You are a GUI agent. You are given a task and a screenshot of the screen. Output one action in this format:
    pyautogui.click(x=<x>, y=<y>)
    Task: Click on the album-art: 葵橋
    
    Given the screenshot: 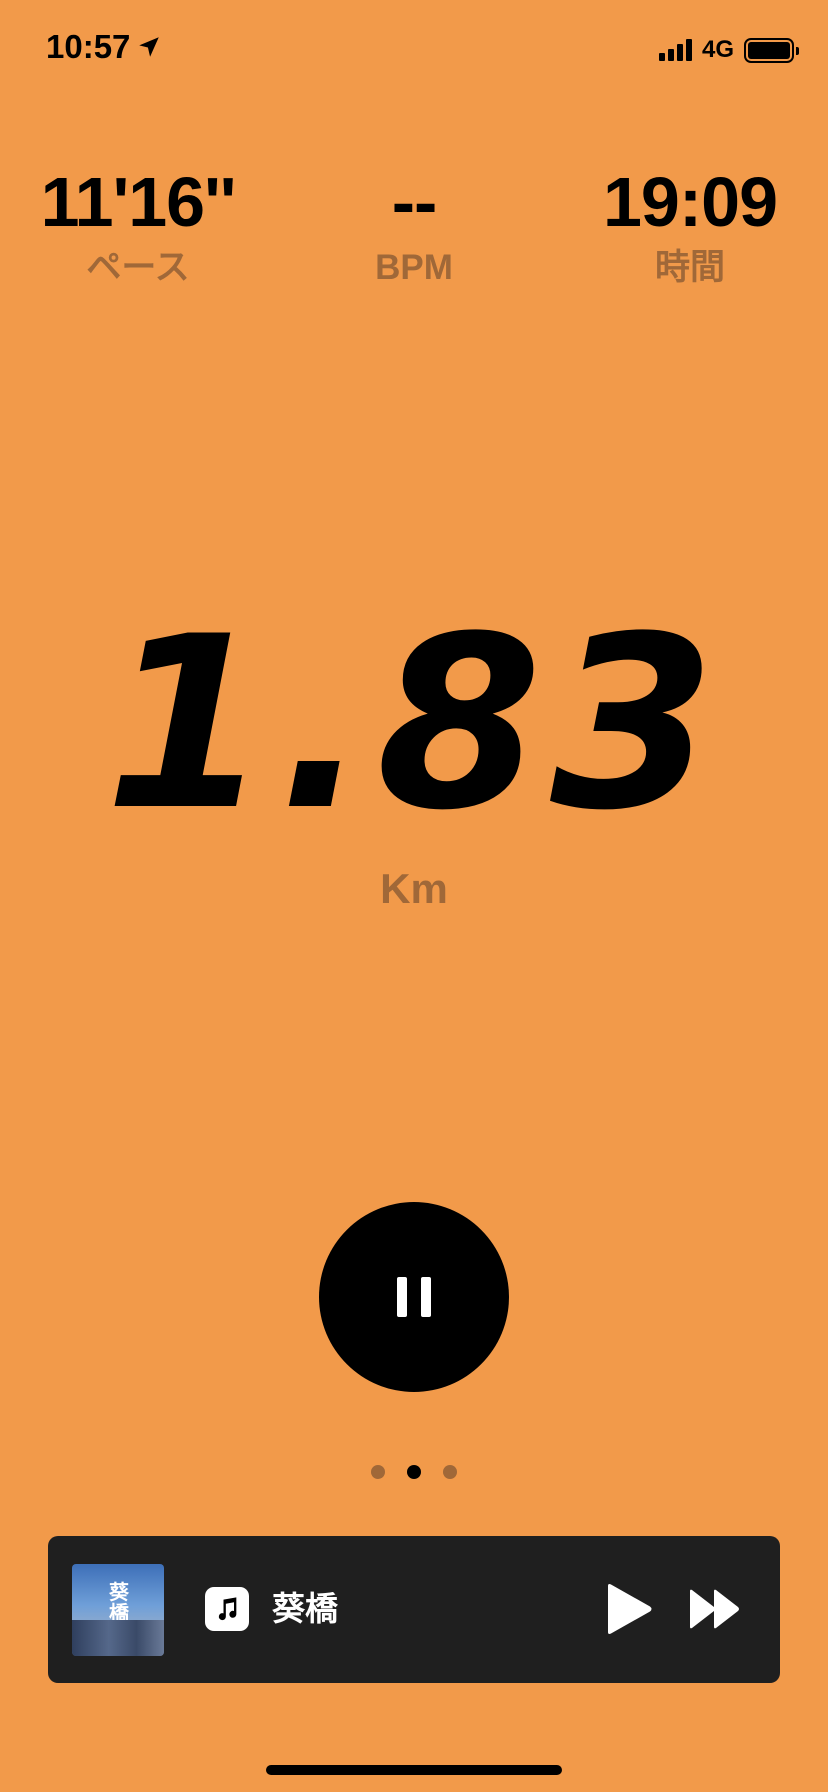 What is the action you would take?
    pyautogui.click(x=118, y=1610)
    